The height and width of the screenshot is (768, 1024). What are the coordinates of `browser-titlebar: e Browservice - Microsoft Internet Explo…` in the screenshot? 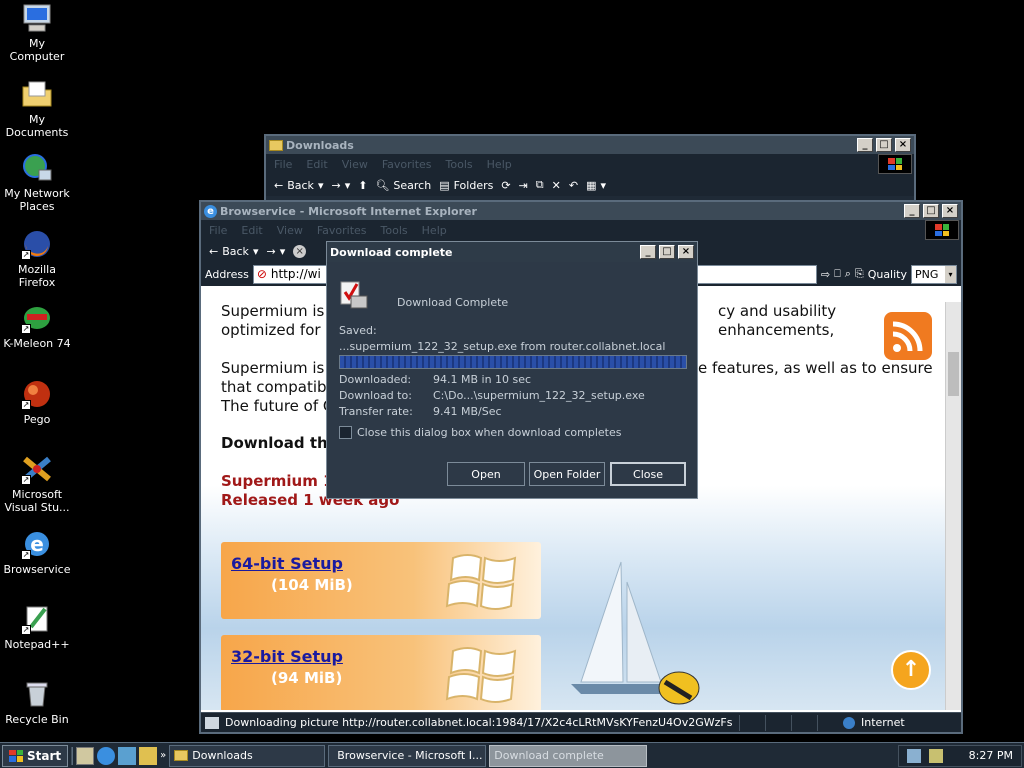 It's located at (581, 211).